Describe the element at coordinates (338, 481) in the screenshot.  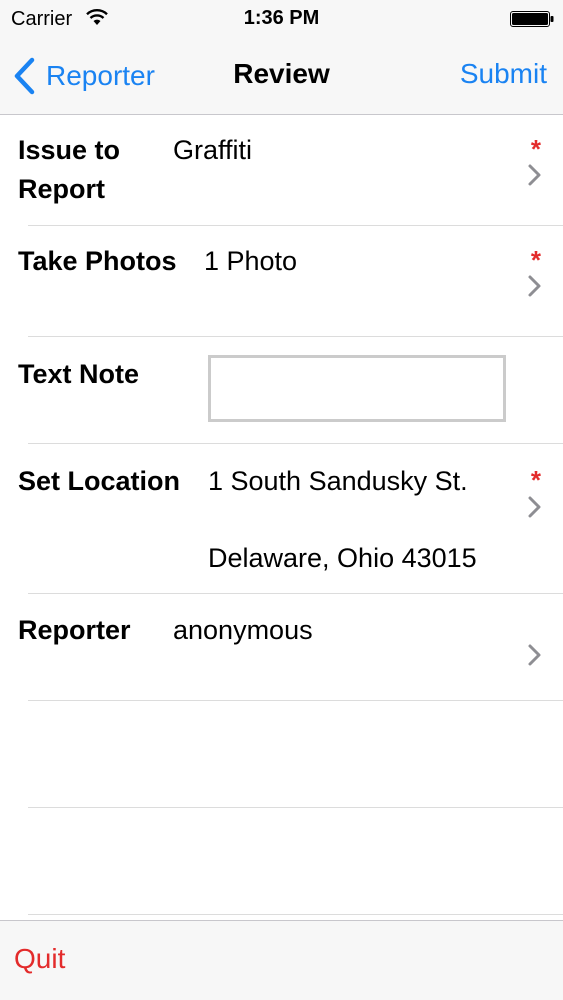
I see `location-line1: 1 South Sandusky St.` at that location.